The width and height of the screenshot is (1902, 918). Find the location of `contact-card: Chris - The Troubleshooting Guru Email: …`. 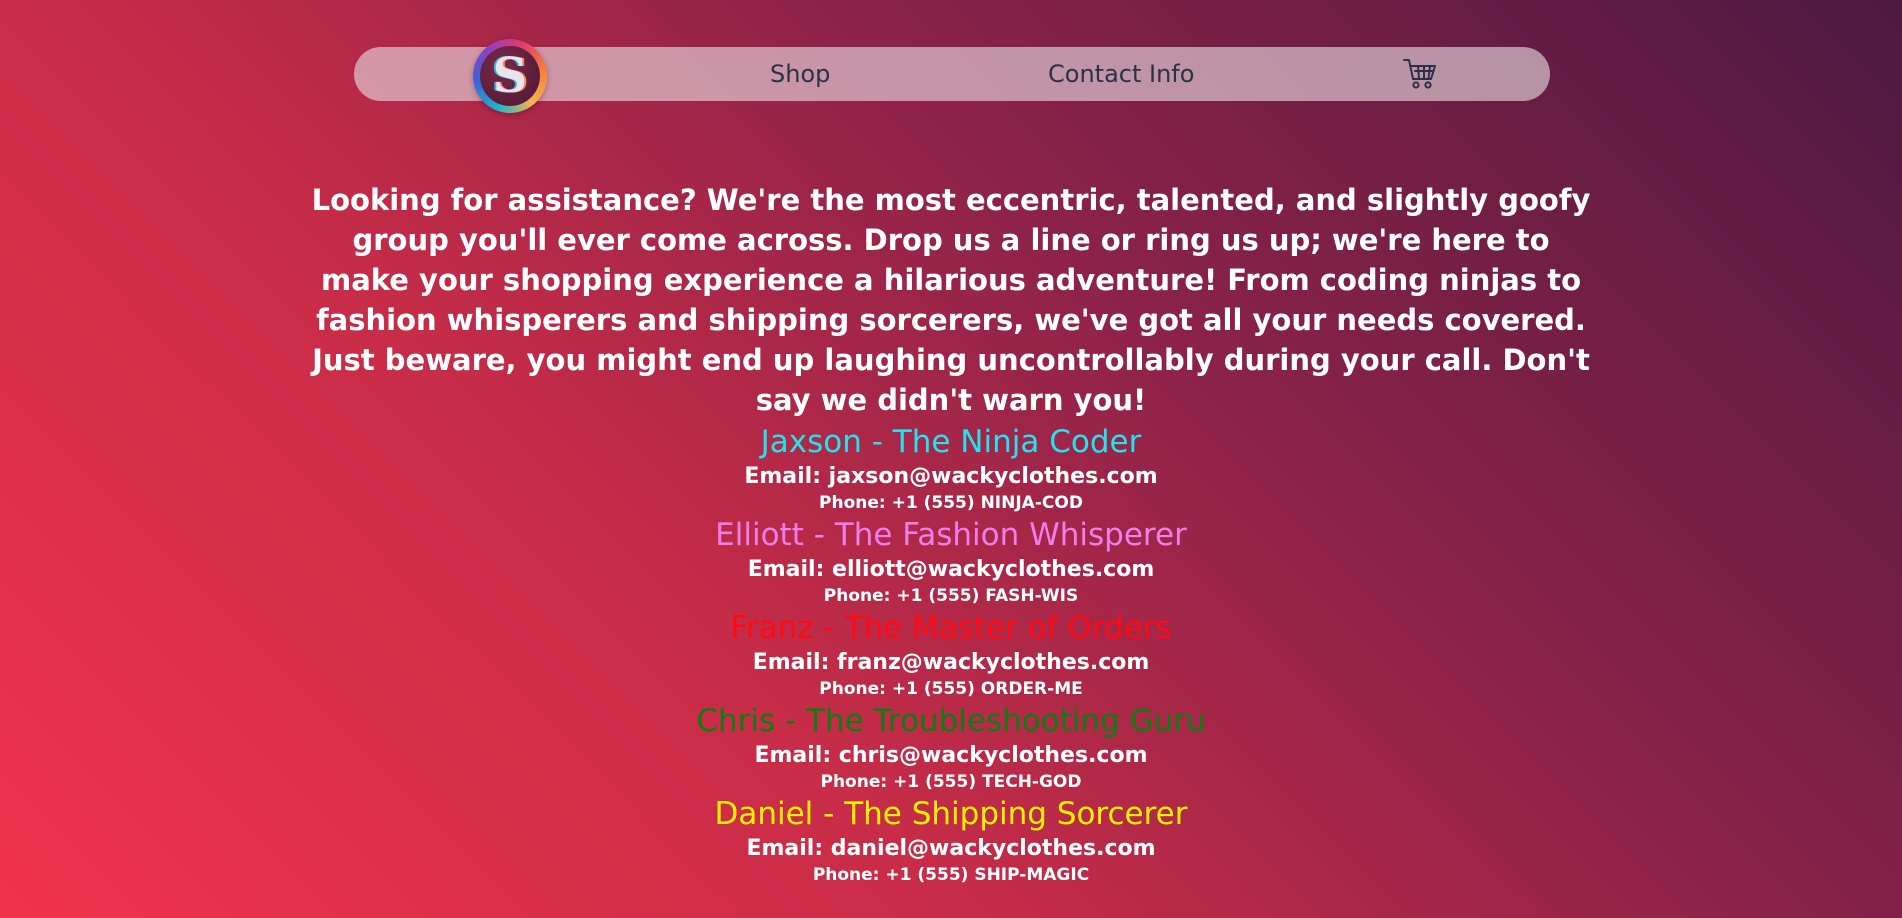

contact-card: Chris - The Troubleshooting Guru Email: … is located at coordinates (951, 748).